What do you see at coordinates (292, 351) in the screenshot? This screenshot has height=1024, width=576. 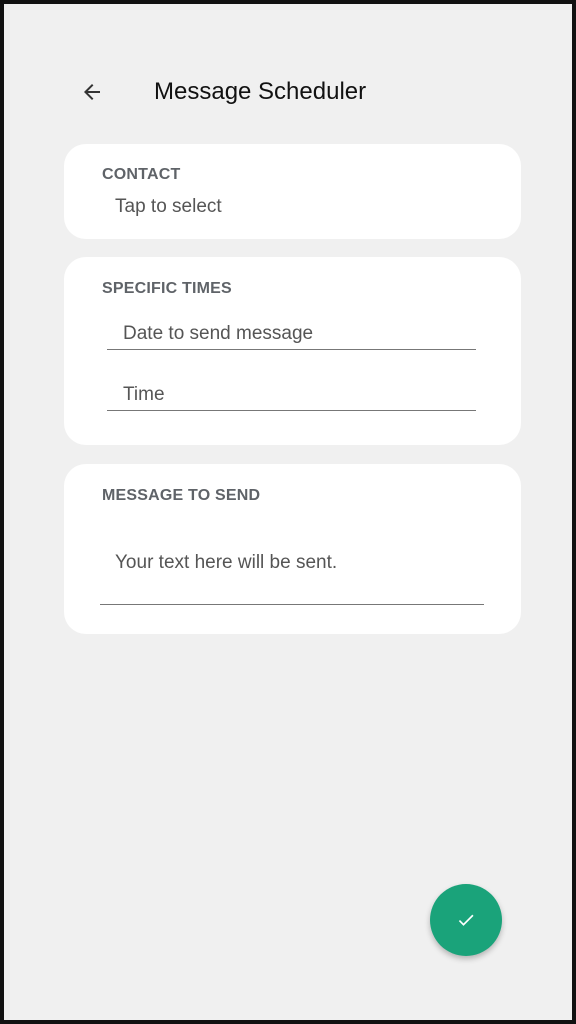 I see `specific-times-card: SPECIFIC TIMES Date to send message Time` at bounding box center [292, 351].